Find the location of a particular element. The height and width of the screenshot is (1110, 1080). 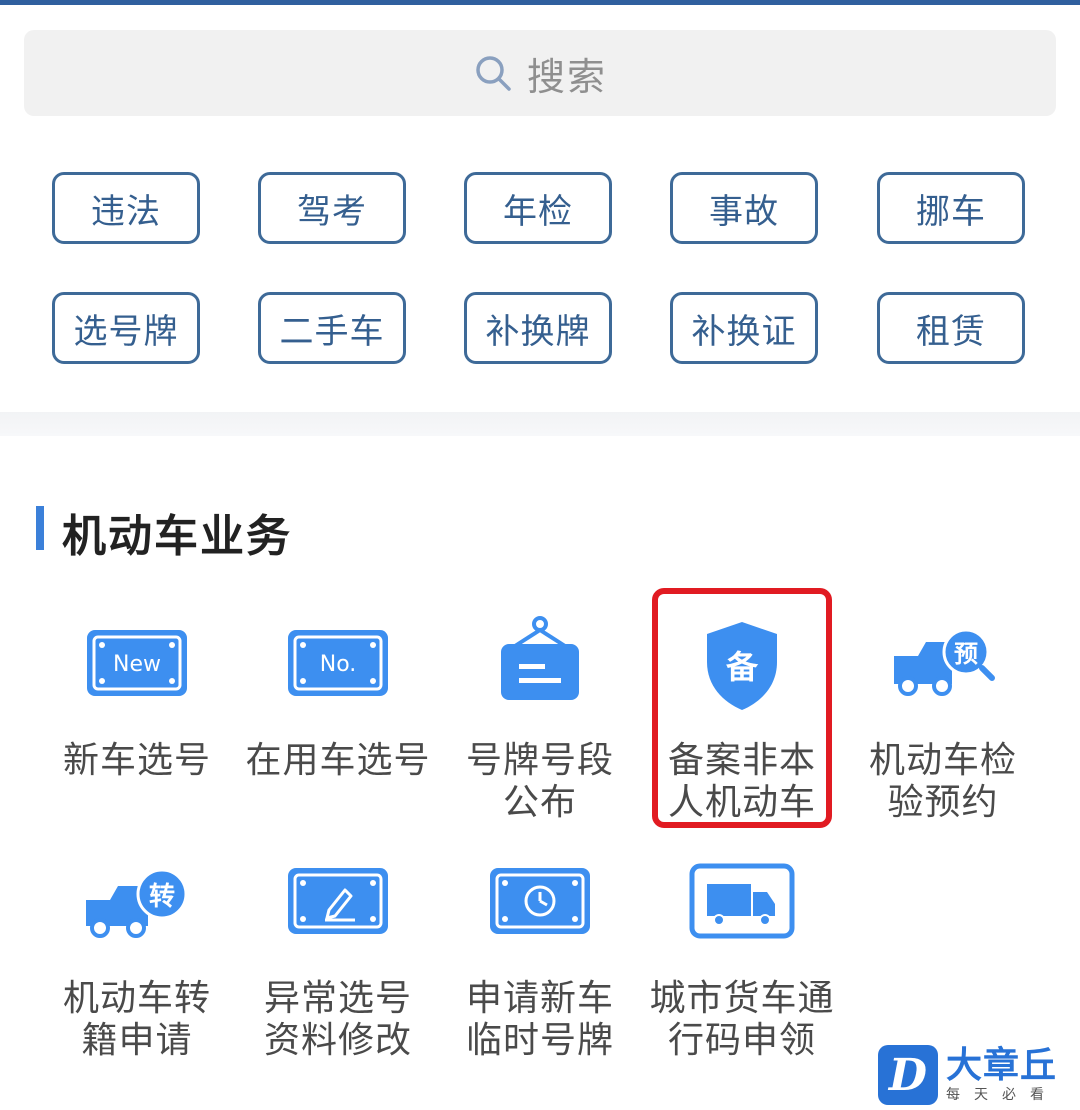

service-label: 在用车选号 is located at coordinates (338, 760).